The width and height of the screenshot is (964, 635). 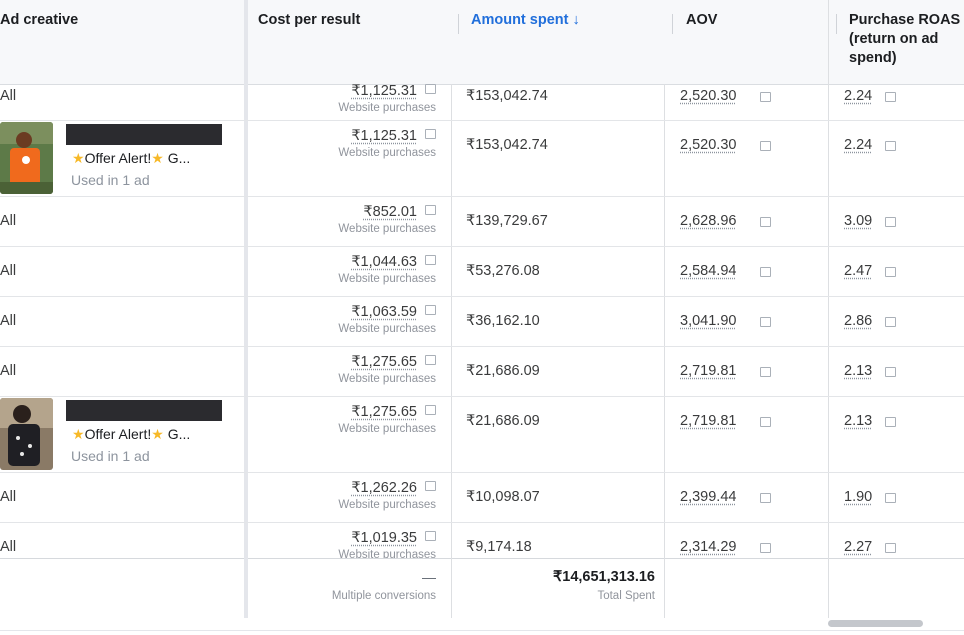 What do you see at coordinates (309, 20) in the screenshot?
I see `cost-per-result-header-label: Cost per result` at bounding box center [309, 20].